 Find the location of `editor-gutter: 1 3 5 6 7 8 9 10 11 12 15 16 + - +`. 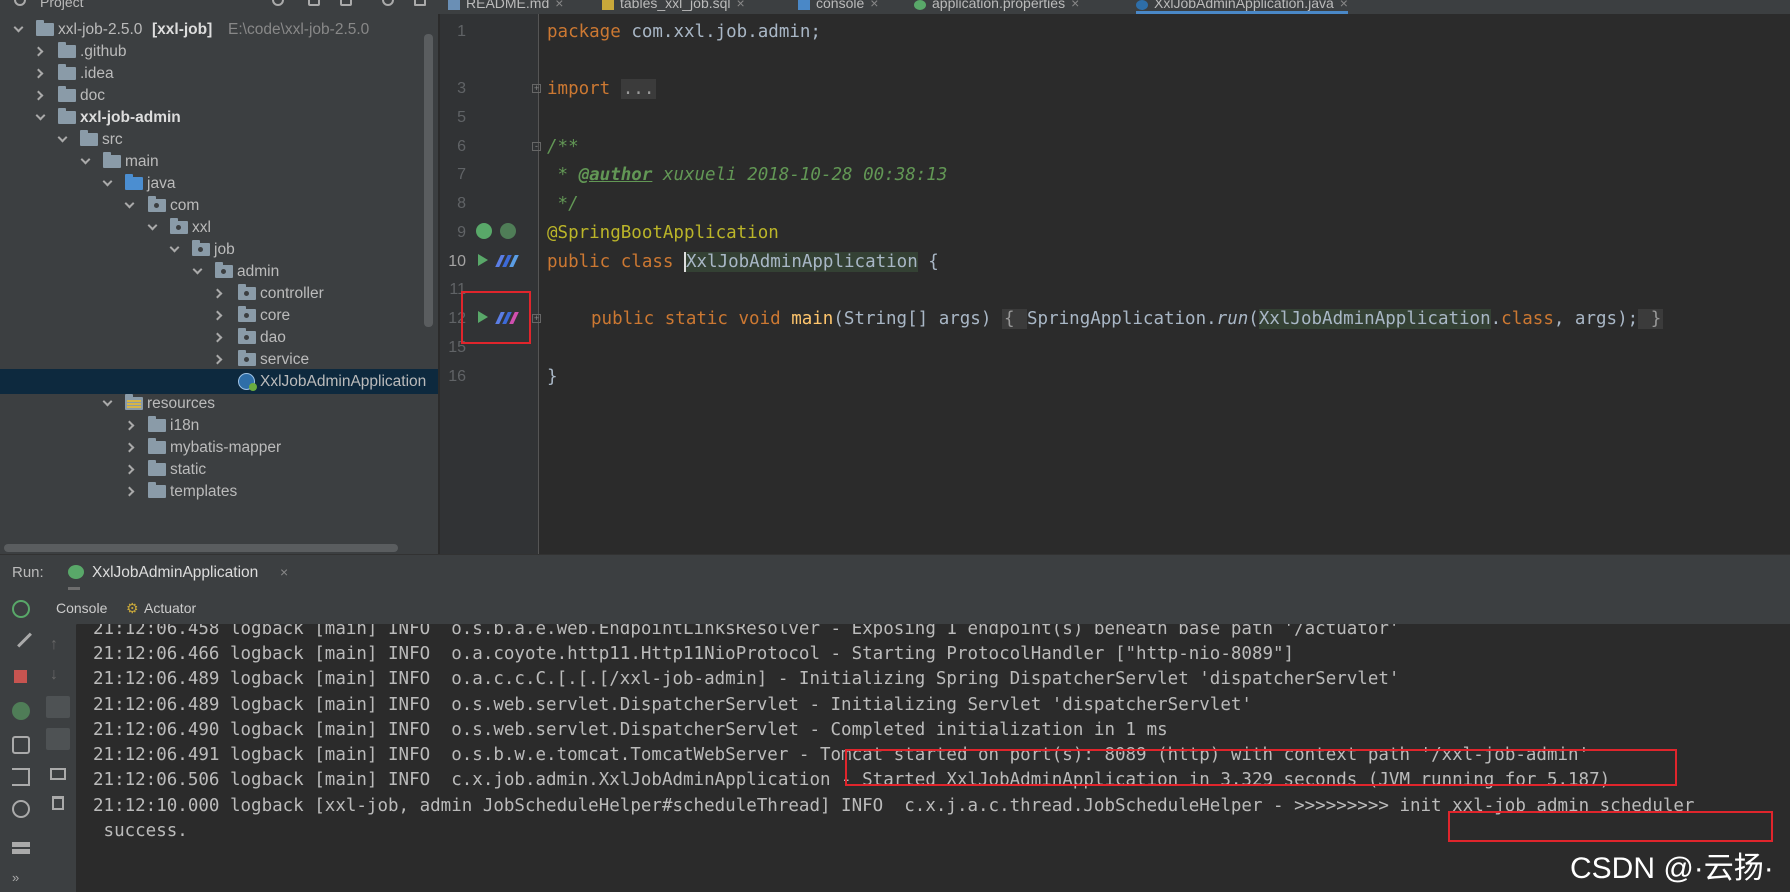

editor-gutter: 1 3 5 6 7 8 9 10 11 12 15 16 + - + is located at coordinates (490, 284).